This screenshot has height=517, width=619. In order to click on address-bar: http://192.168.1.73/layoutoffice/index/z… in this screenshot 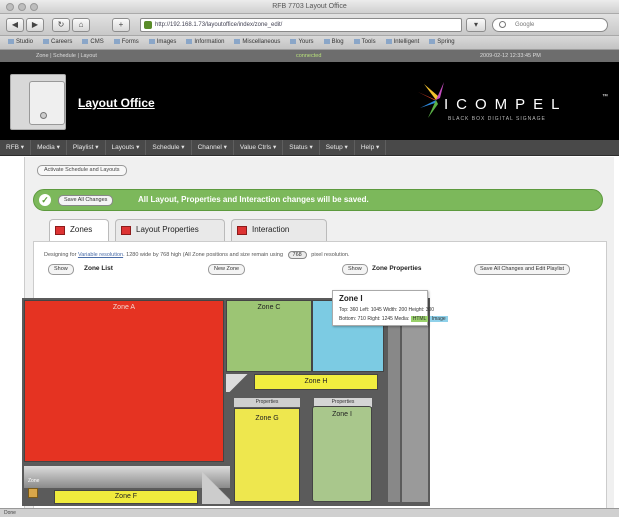, I will do `click(301, 25)`.